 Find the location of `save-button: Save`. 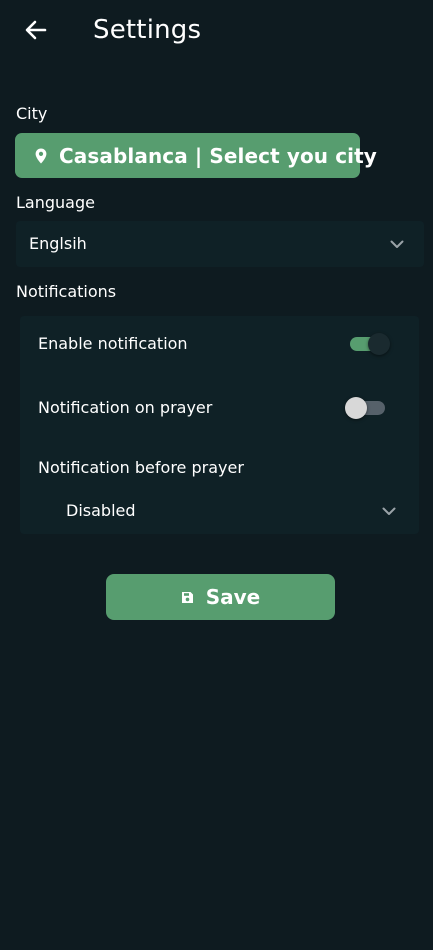

save-button: Save is located at coordinates (220, 597).